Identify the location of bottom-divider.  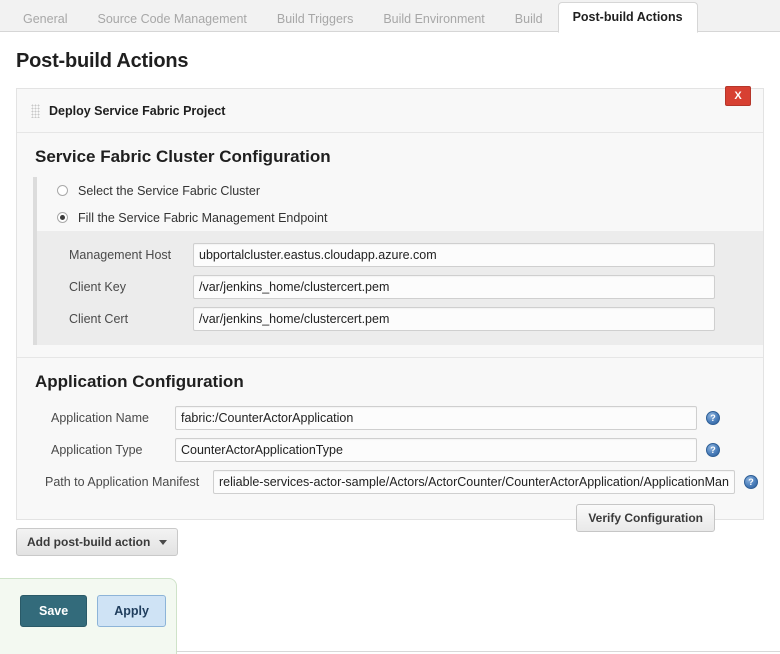
(478, 651).